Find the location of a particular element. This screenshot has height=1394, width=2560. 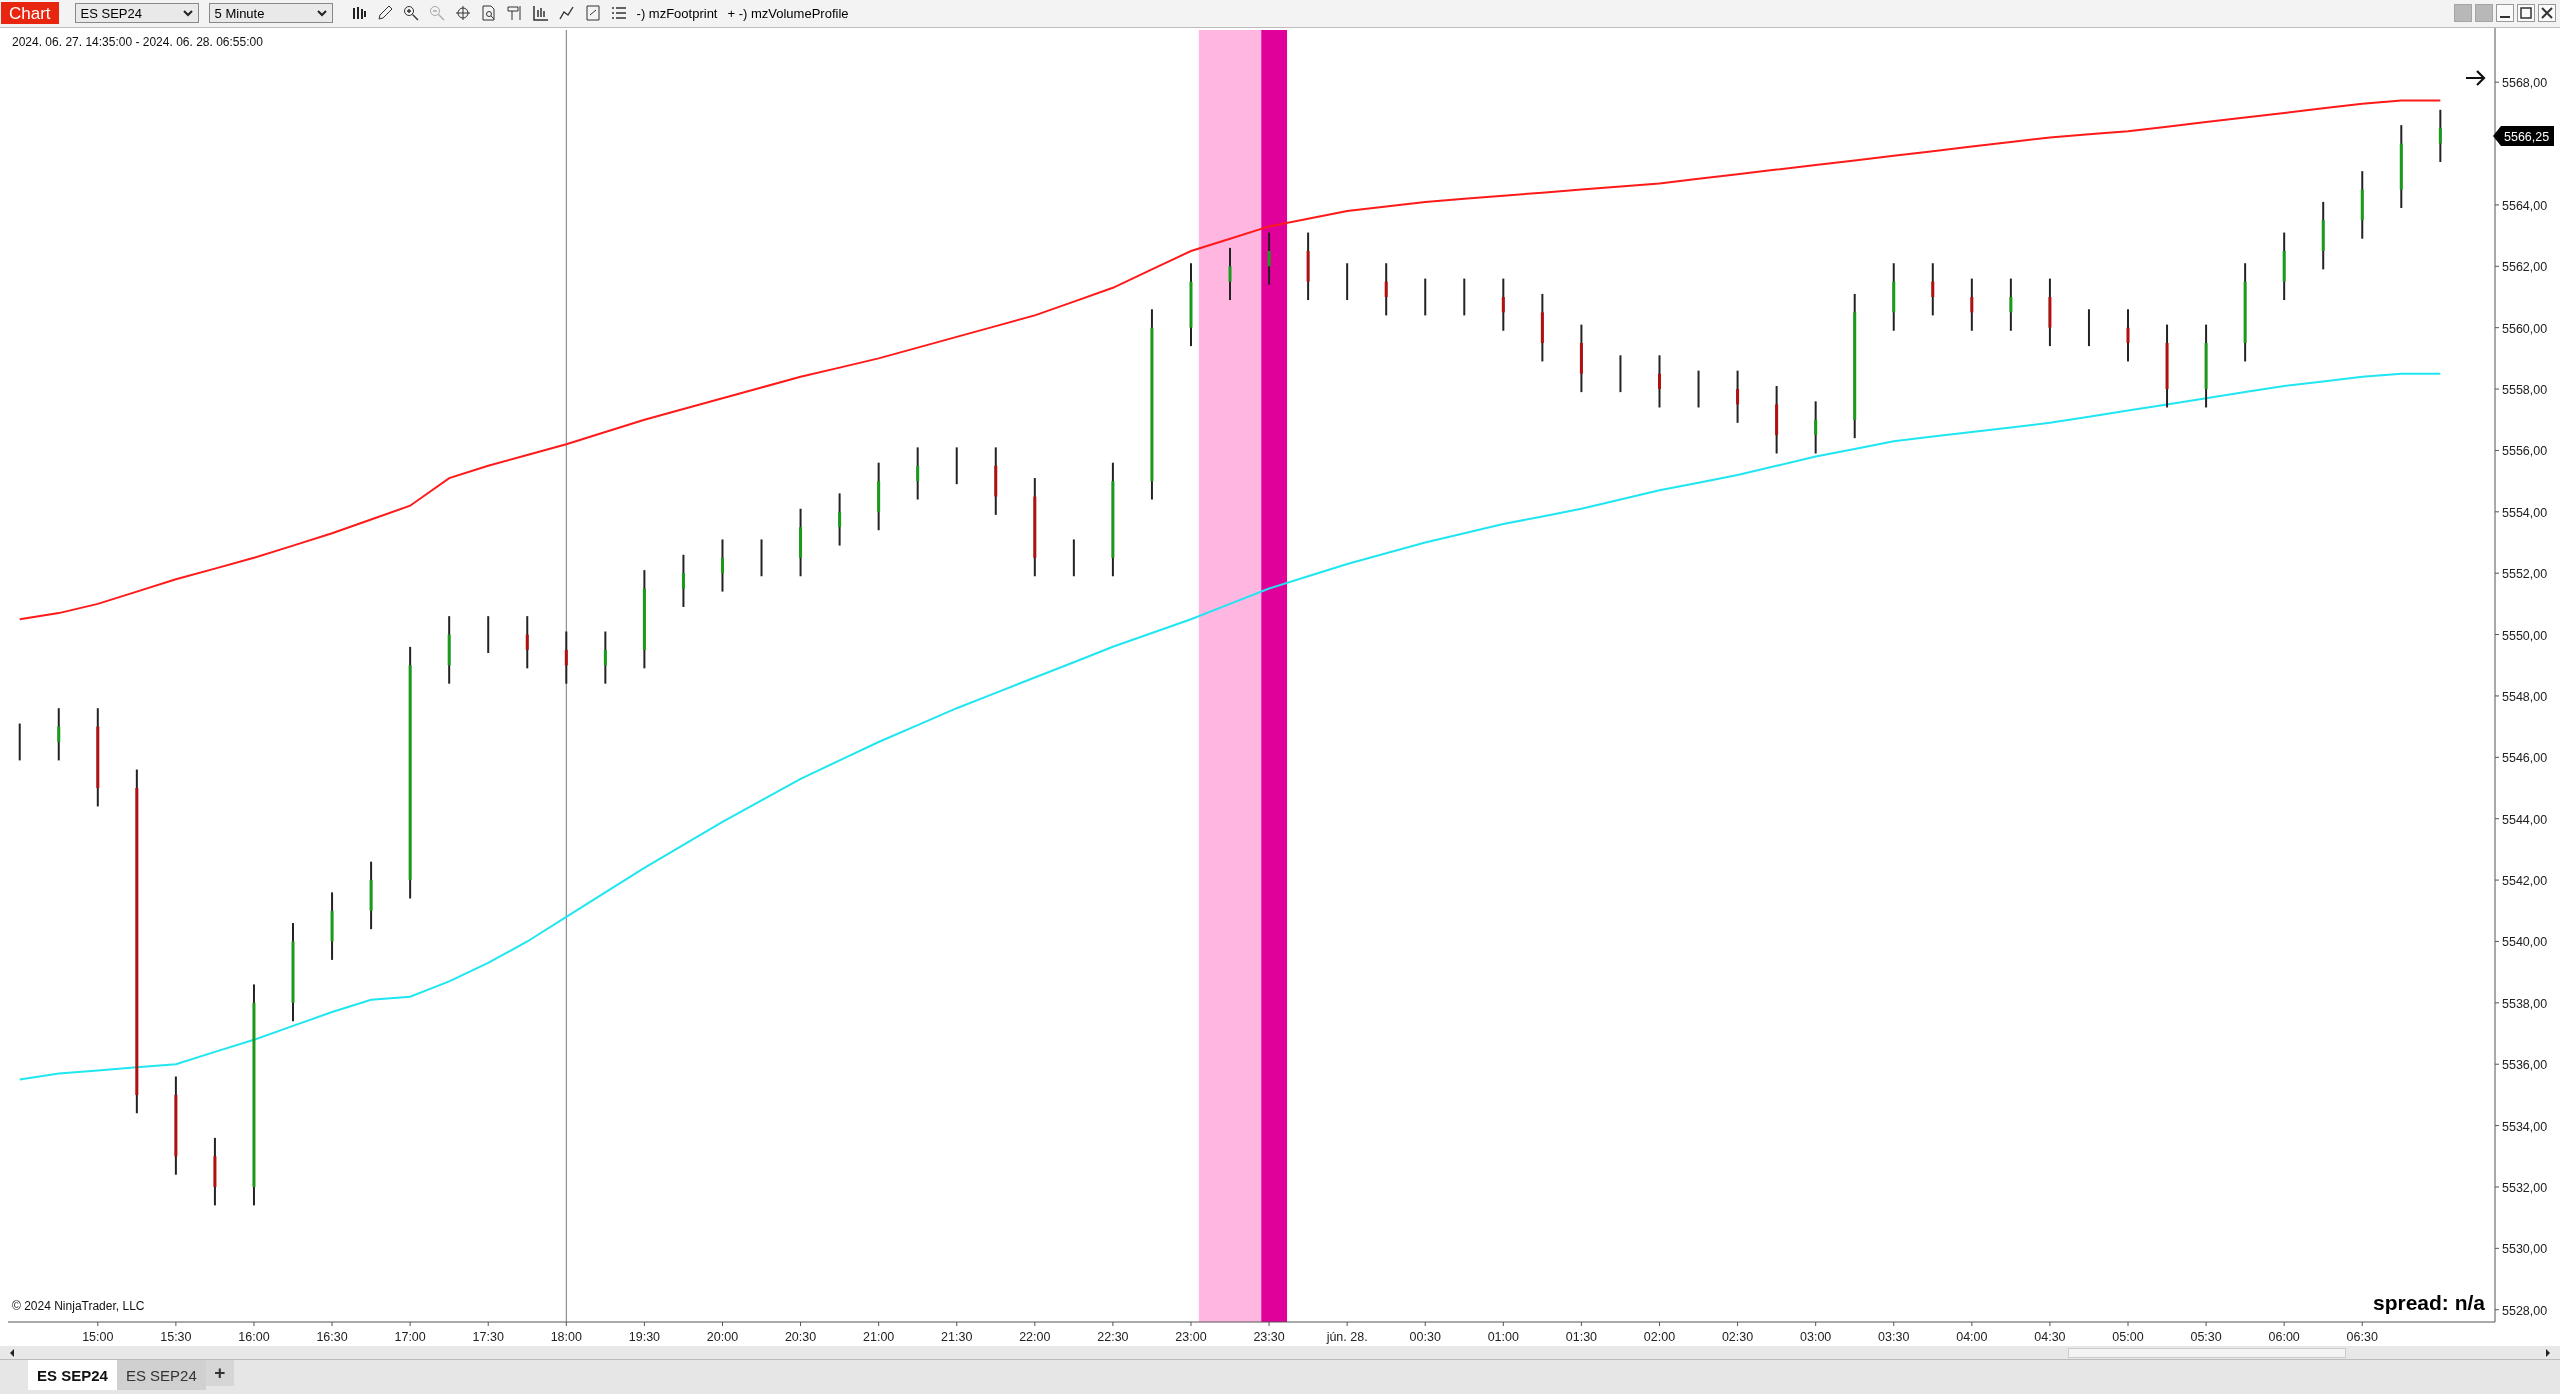

price-axis-label: 5550,00 is located at coordinates (2525, 635).